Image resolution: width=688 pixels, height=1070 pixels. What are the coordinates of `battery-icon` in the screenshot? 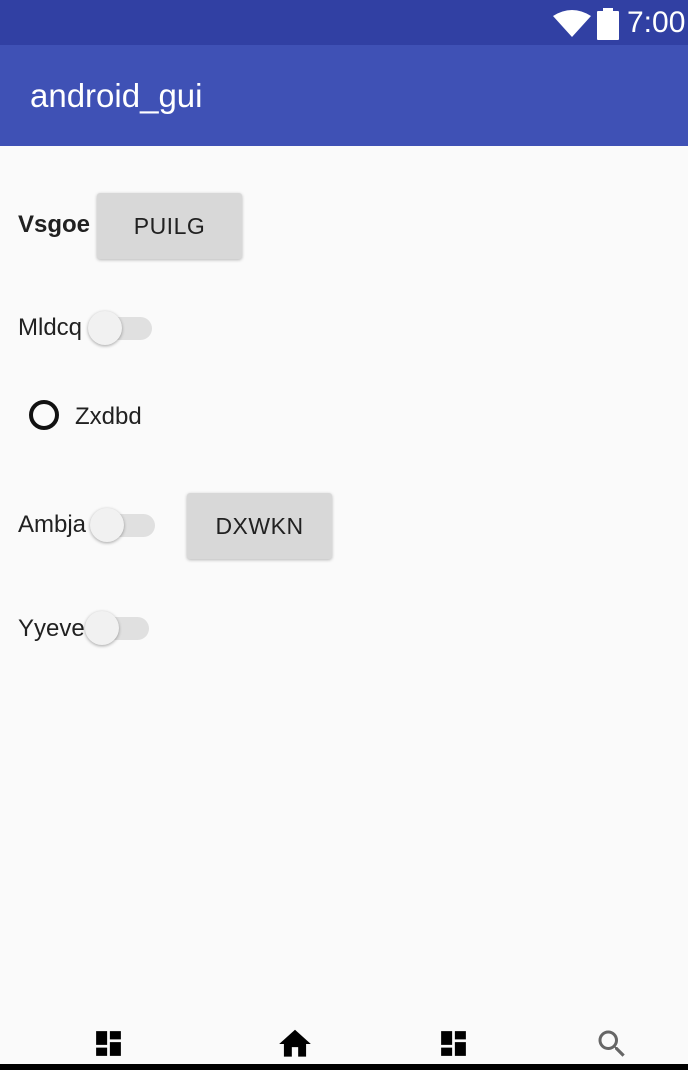 It's located at (608, 24).